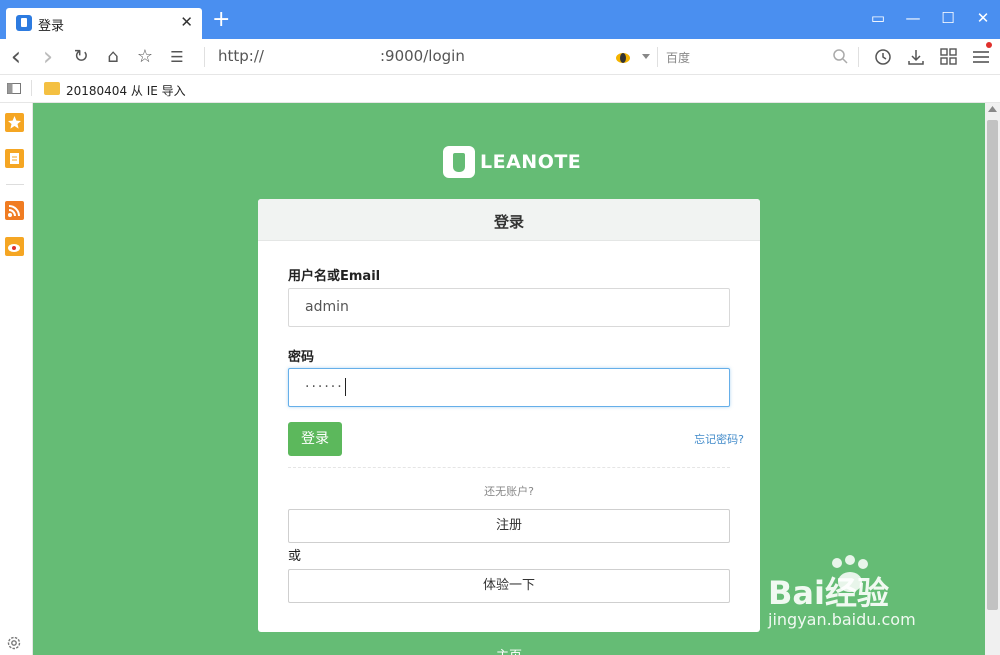 This screenshot has height=655, width=1000. What do you see at coordinates (509, 491) in the screenshot?
I see `no-account-text: 还无账户?` at bounding box center [509, 491].